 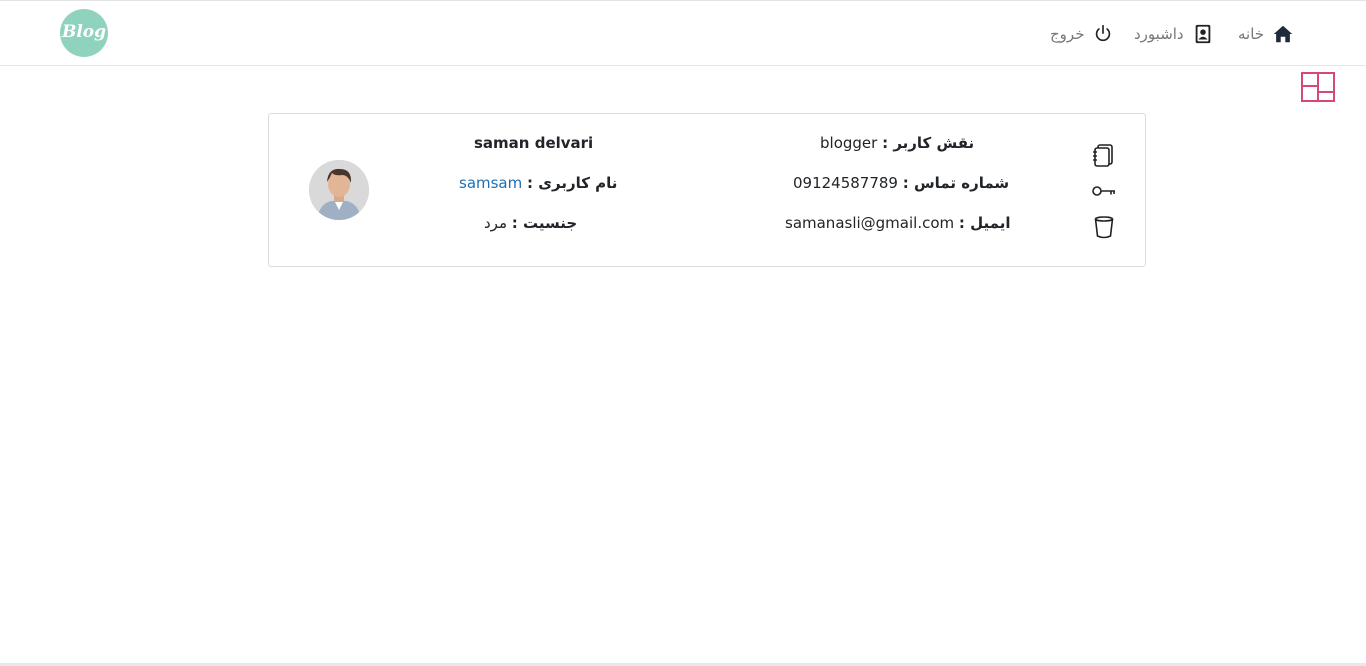 I want to click on phone-value: 09124587789, so click(x=845, y=183).